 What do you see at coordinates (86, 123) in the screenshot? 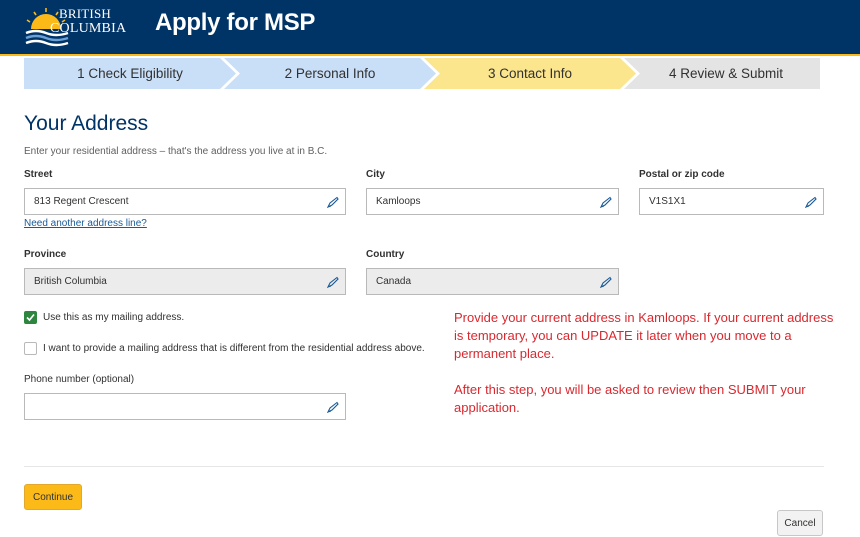
I see `page-title: Your Address` at bounding box center [86, 123].